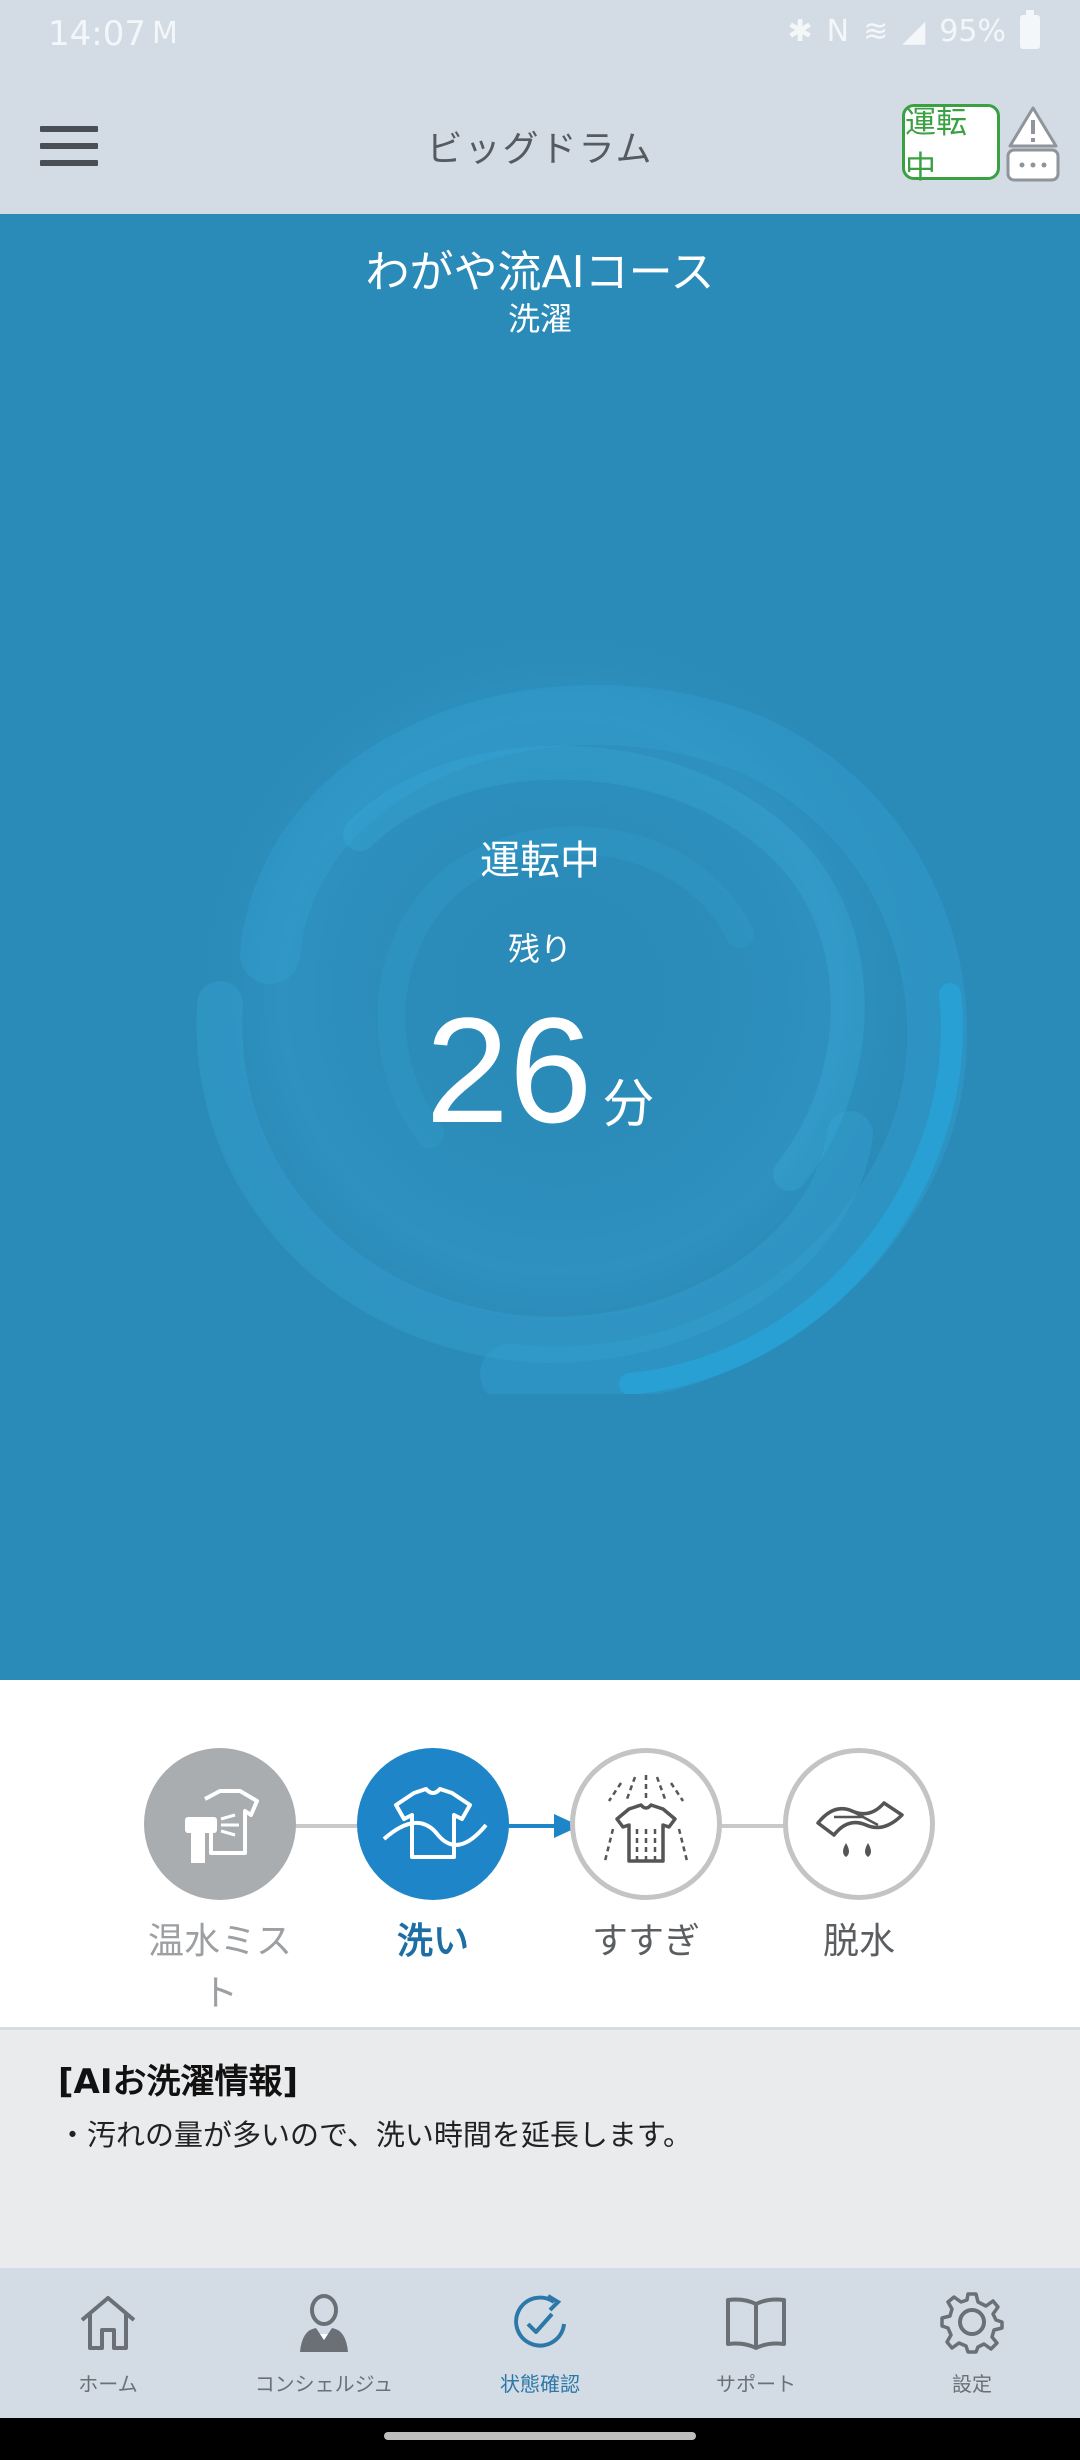  What do you see at coordinates (324, 2384) in the screenshot?
I see `nav-label: コンシェルジュ` at bounding box center [324, 2384].